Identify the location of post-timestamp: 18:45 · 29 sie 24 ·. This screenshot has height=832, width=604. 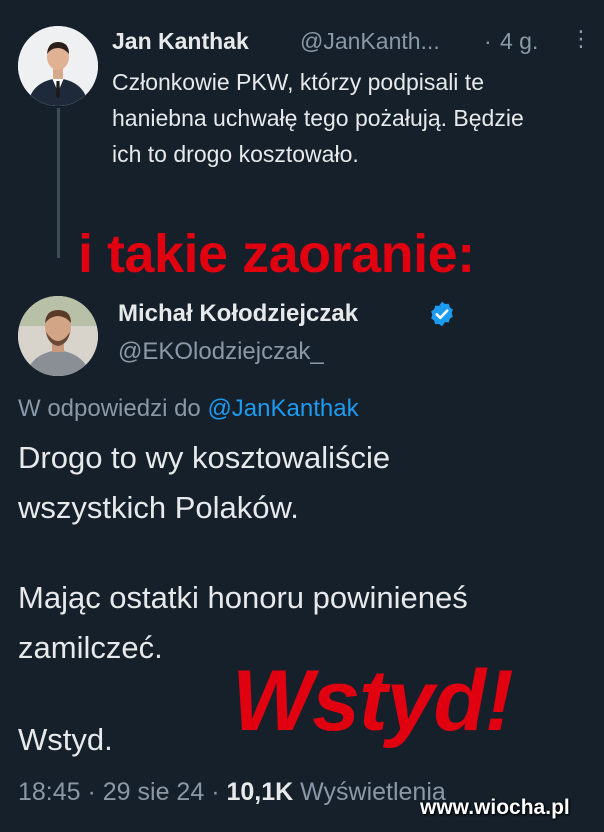
(122, 792).